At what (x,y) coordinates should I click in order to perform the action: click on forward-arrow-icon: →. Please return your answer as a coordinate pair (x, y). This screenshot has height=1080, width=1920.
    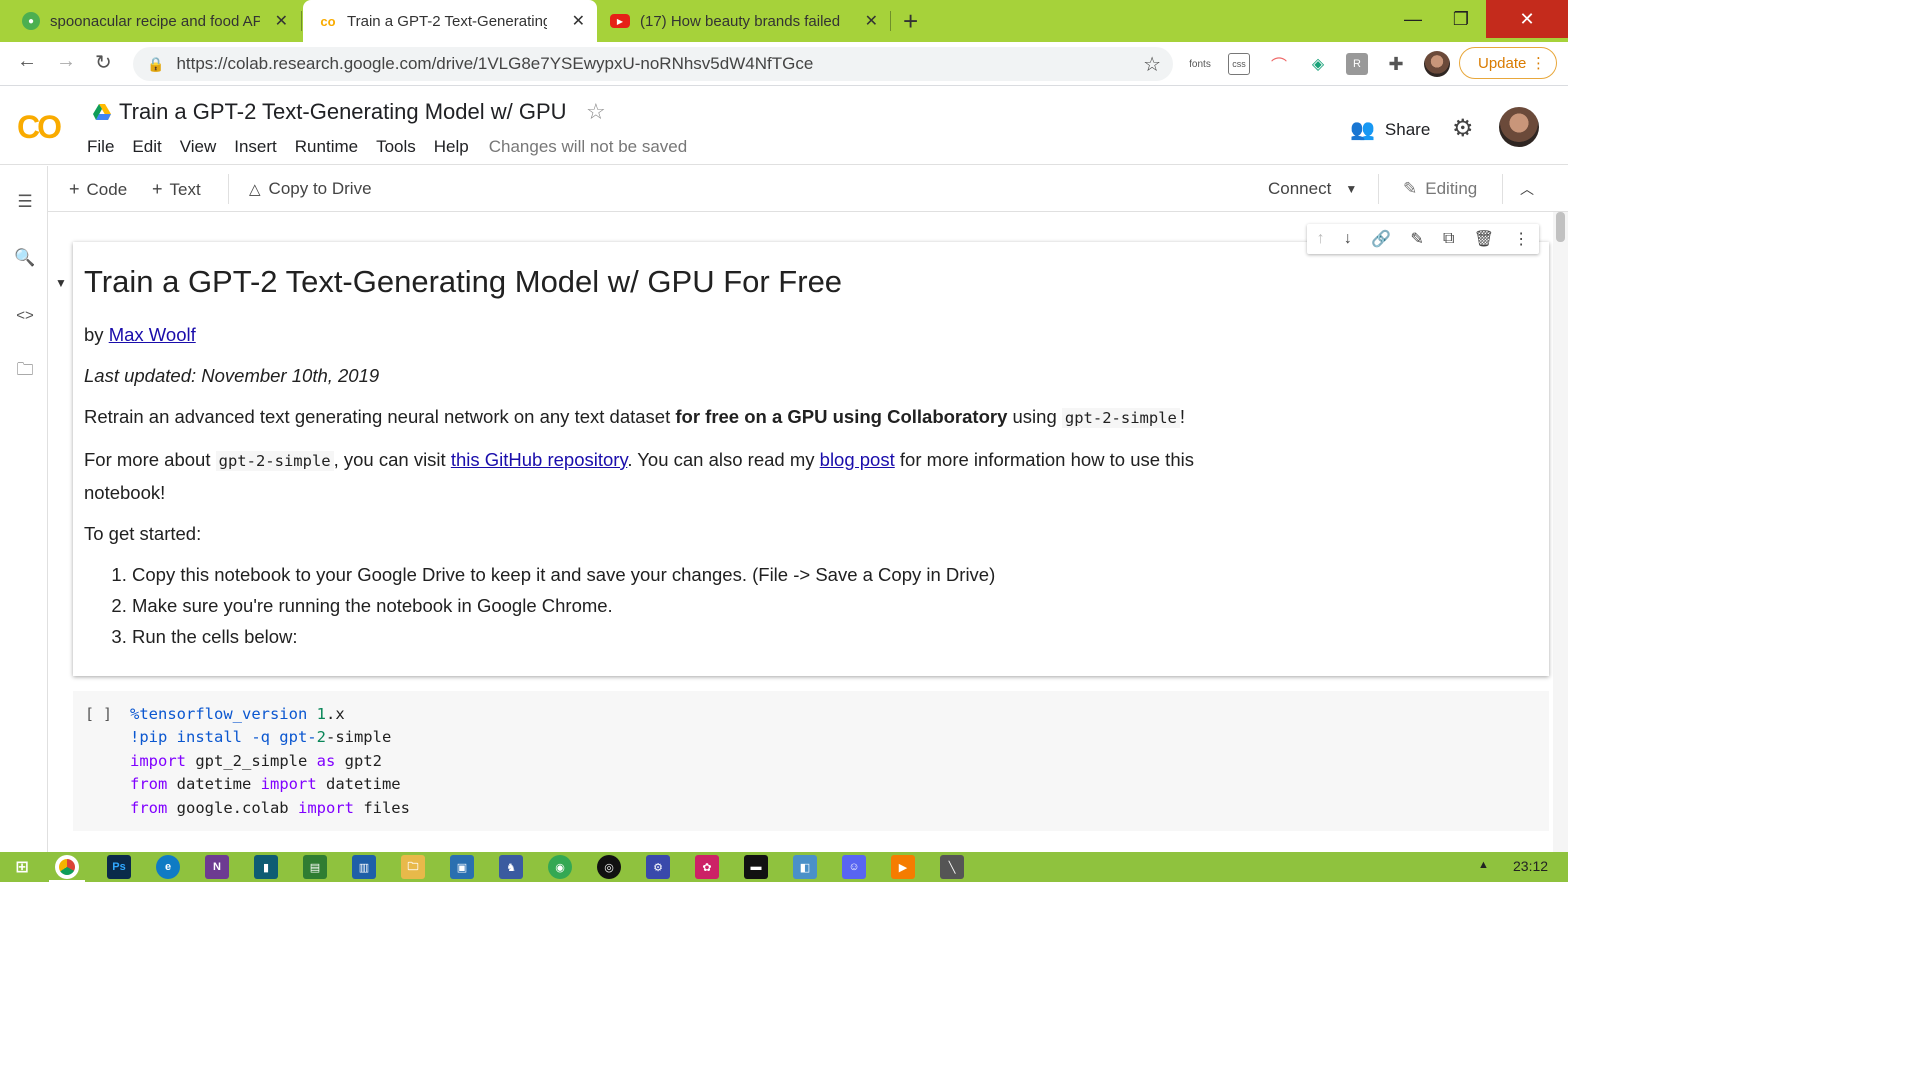
    Looking at the image, I should click on (66, 61).